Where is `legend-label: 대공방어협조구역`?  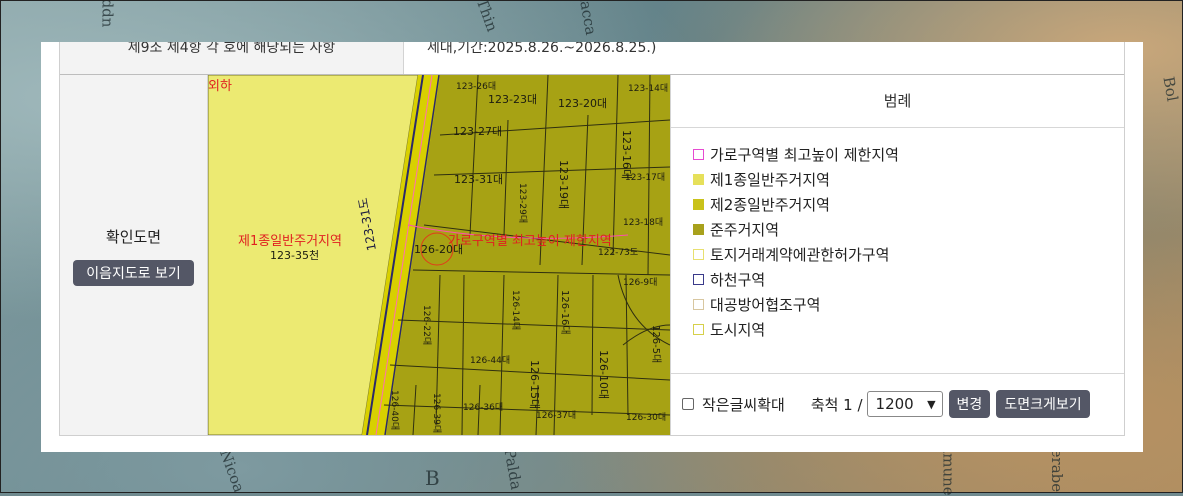
legend-label: 대공방어협조구역 is located at coordinates (765, 305).